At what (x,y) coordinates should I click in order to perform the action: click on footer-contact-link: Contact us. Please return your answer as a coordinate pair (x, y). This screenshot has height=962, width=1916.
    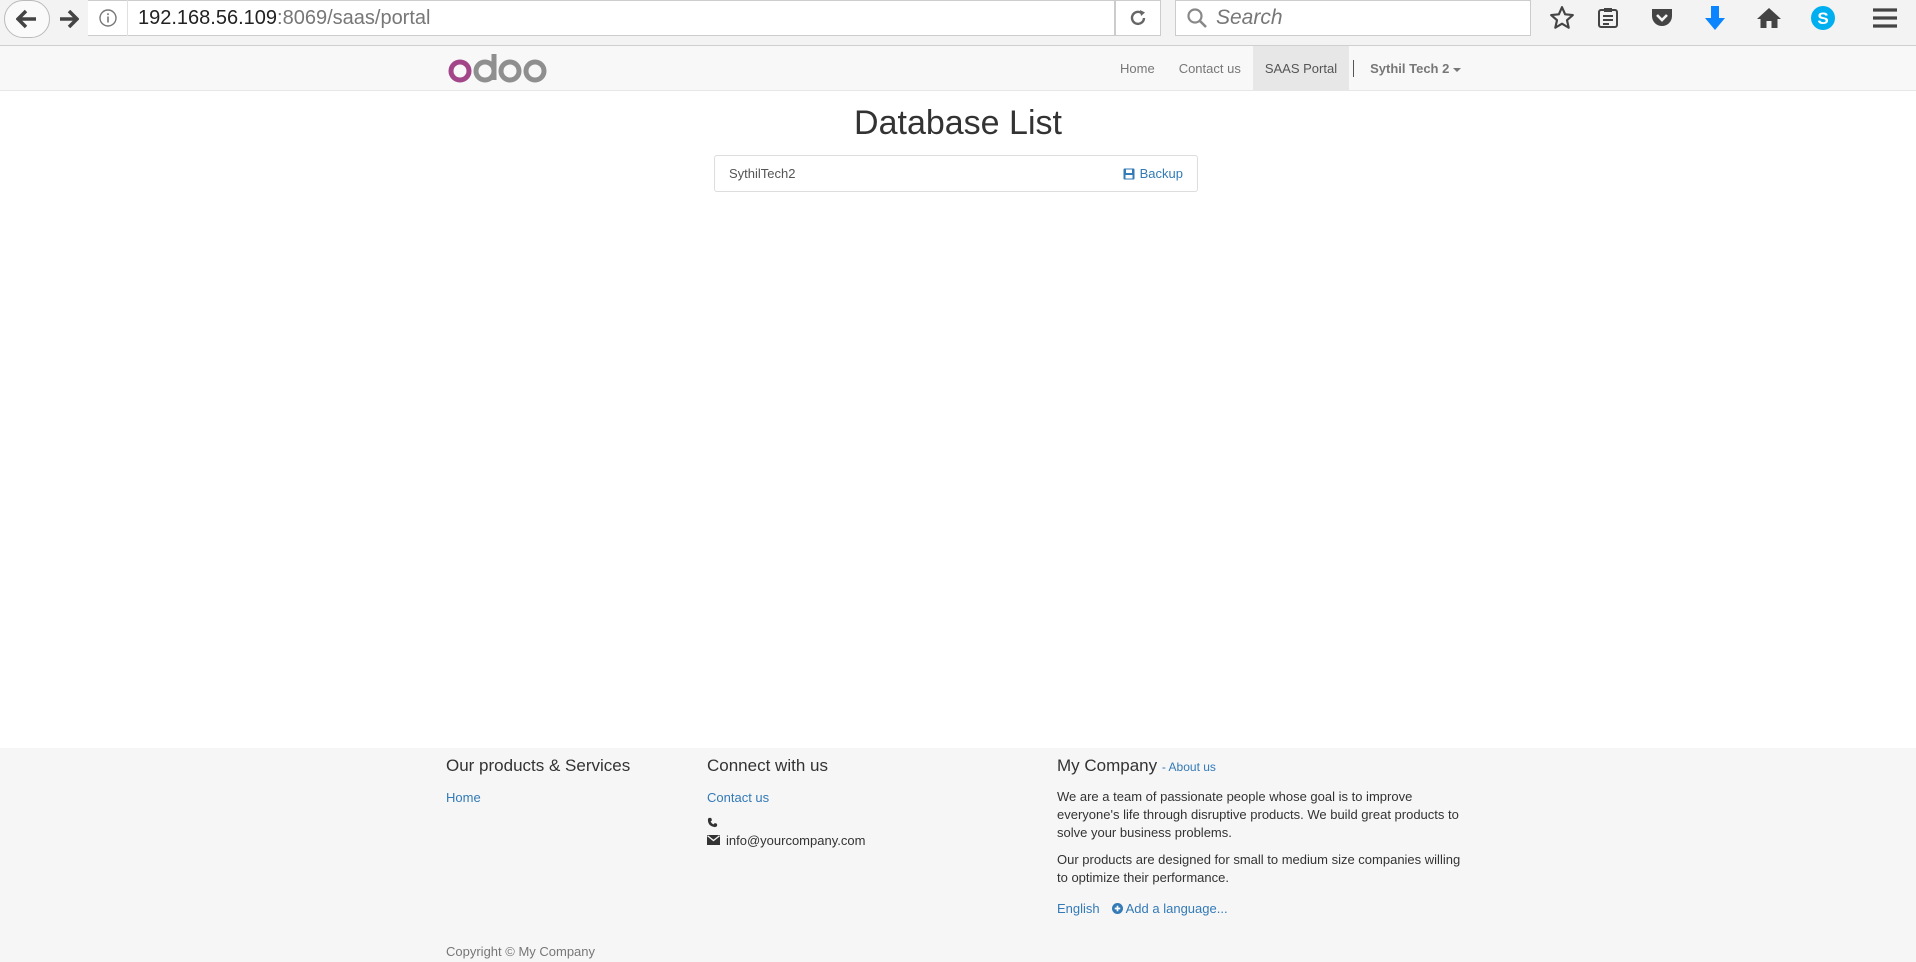
    Looking at the image, I should click on (857, 797).